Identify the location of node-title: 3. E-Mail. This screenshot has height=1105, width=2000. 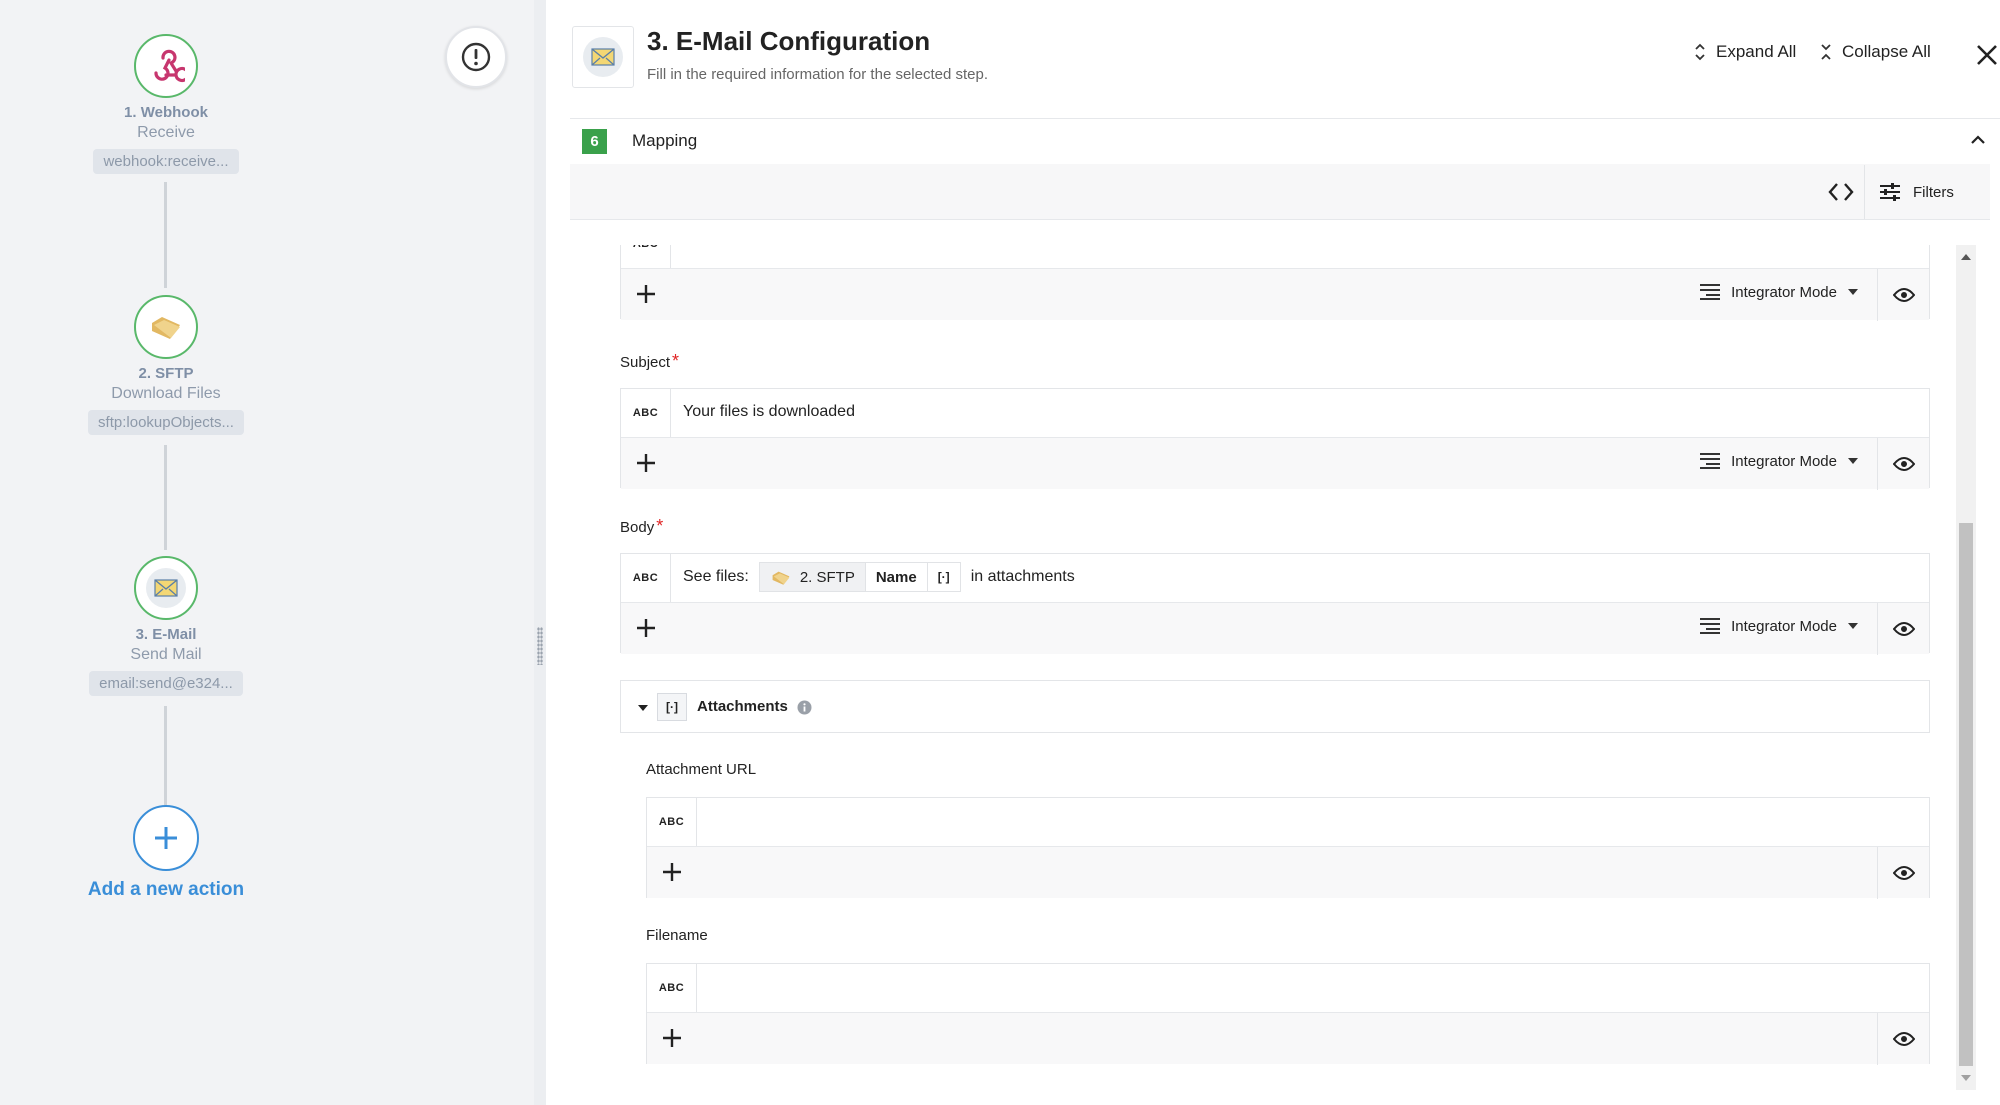
(166, 634).